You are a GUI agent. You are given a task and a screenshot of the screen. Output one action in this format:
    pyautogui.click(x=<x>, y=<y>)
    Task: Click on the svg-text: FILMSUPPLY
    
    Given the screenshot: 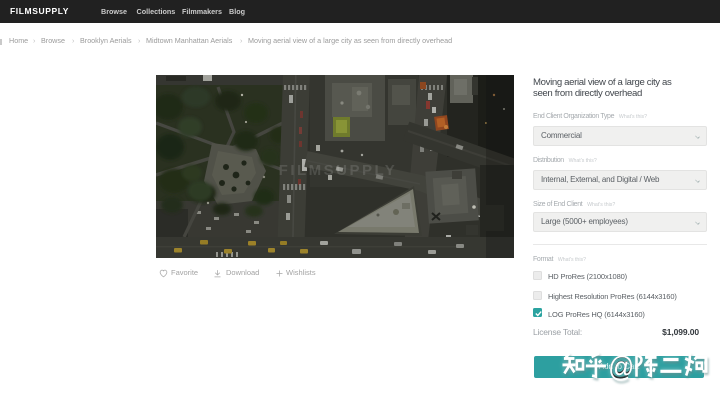 What is the action you would take?
    pyautogui.click(x=338, y=170)
    